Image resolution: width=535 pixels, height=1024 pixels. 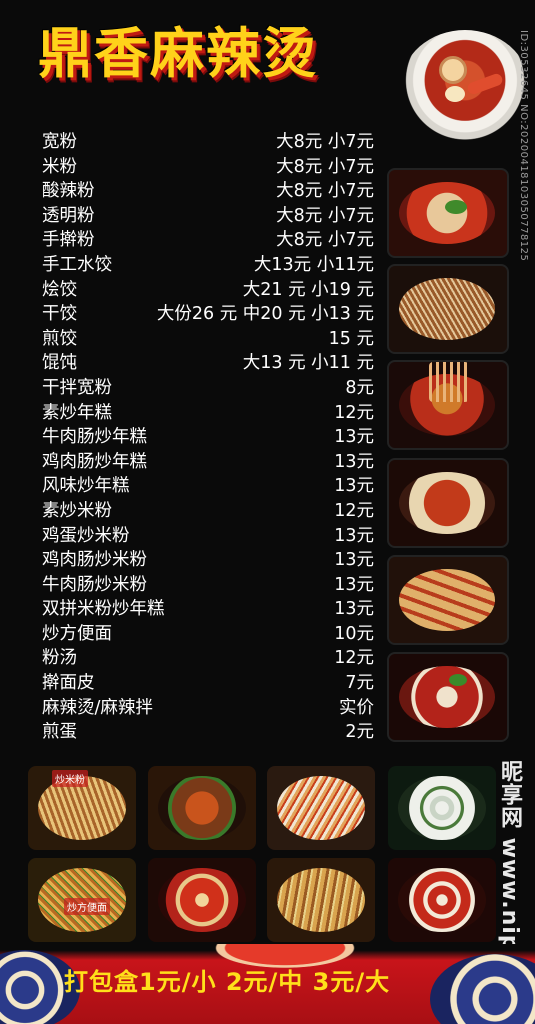 I want to click on menu-item-name: 宽粉, so click(x=59, y=142).